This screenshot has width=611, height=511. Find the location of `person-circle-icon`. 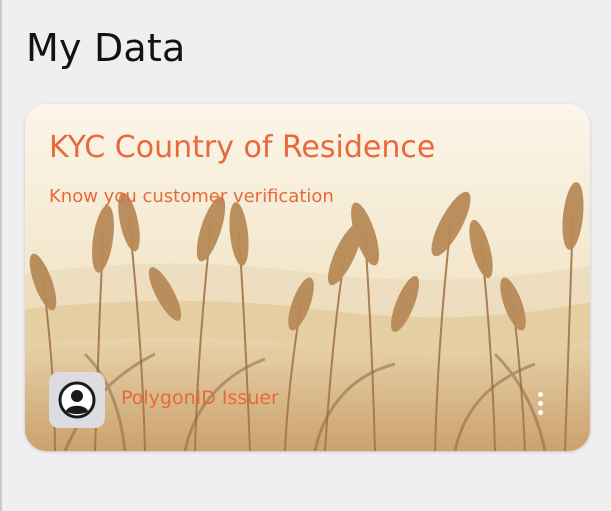

person-circle-icon is located at coordinates (77, 400).